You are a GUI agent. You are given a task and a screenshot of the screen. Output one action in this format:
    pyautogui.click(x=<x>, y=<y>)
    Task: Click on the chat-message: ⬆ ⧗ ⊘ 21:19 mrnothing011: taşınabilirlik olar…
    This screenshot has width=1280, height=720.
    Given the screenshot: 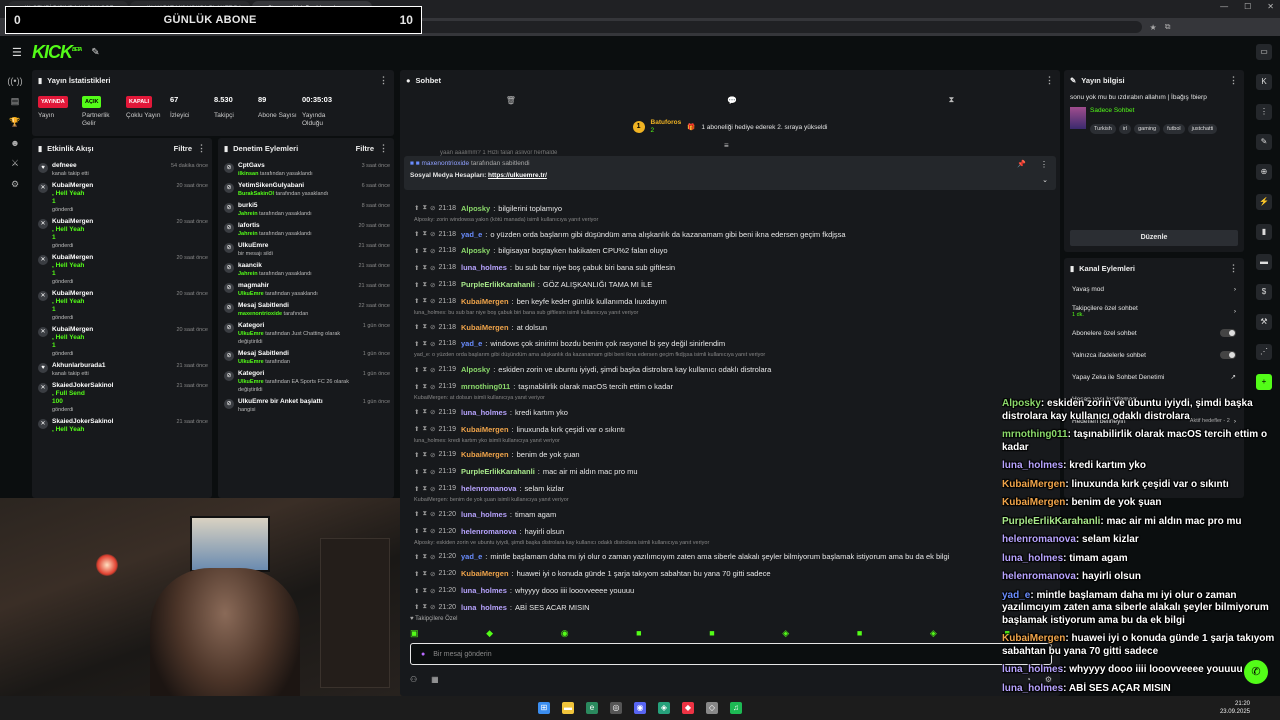 What is the action you would take?
    pyautogui.click(x=731, y=386)
    